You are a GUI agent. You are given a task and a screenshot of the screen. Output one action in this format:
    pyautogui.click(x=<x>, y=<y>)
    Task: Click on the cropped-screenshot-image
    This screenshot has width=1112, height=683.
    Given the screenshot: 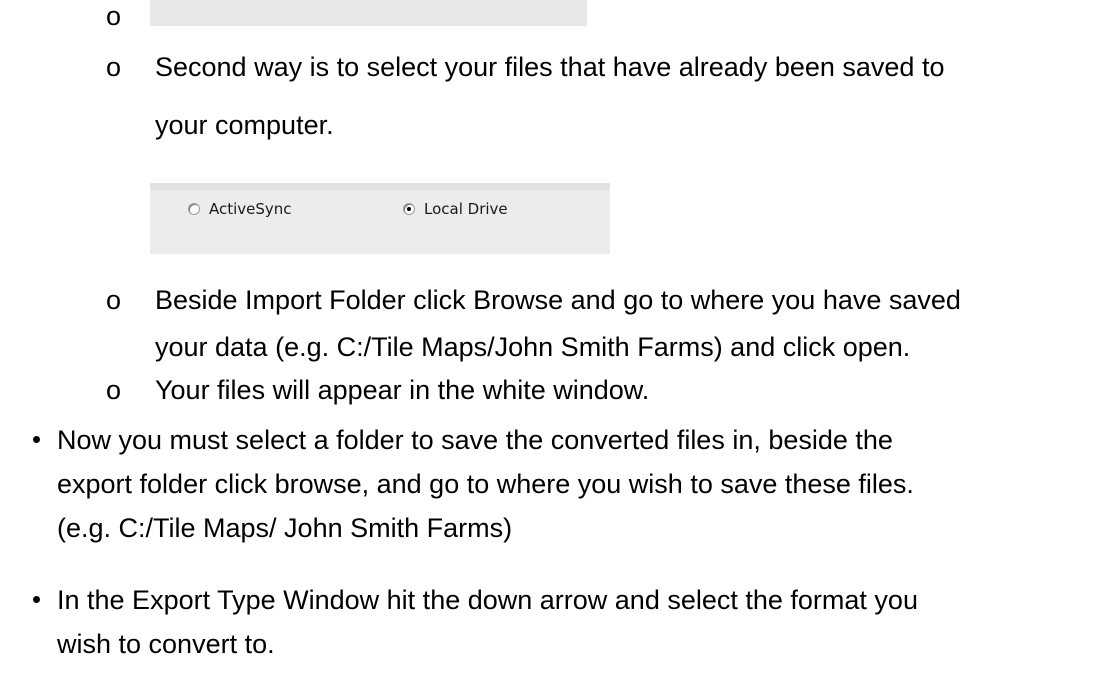 What is the action you would take?
    pyautogui.click(x=368, y=13)
    